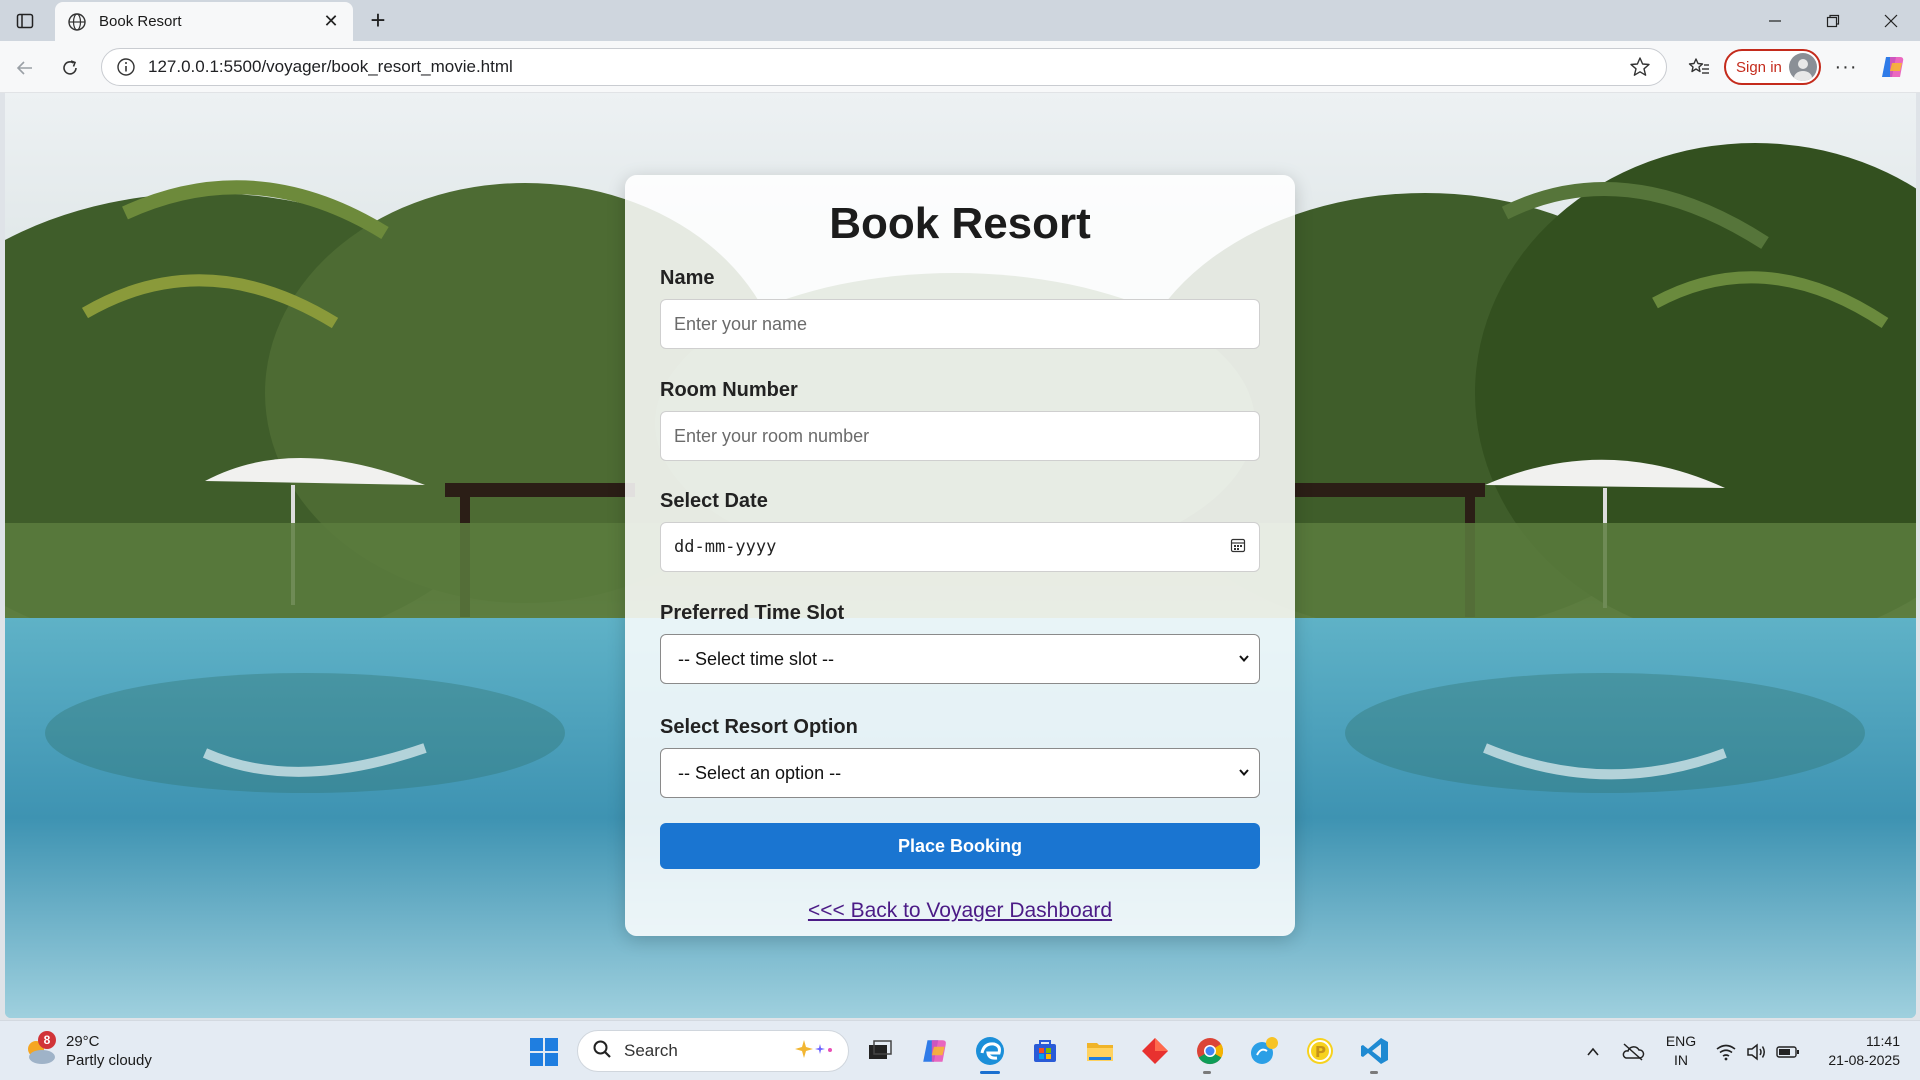 The height and width of the screenshot is (1080, 1920). I want to click on weather-app-icon, so click(1265, 1051).